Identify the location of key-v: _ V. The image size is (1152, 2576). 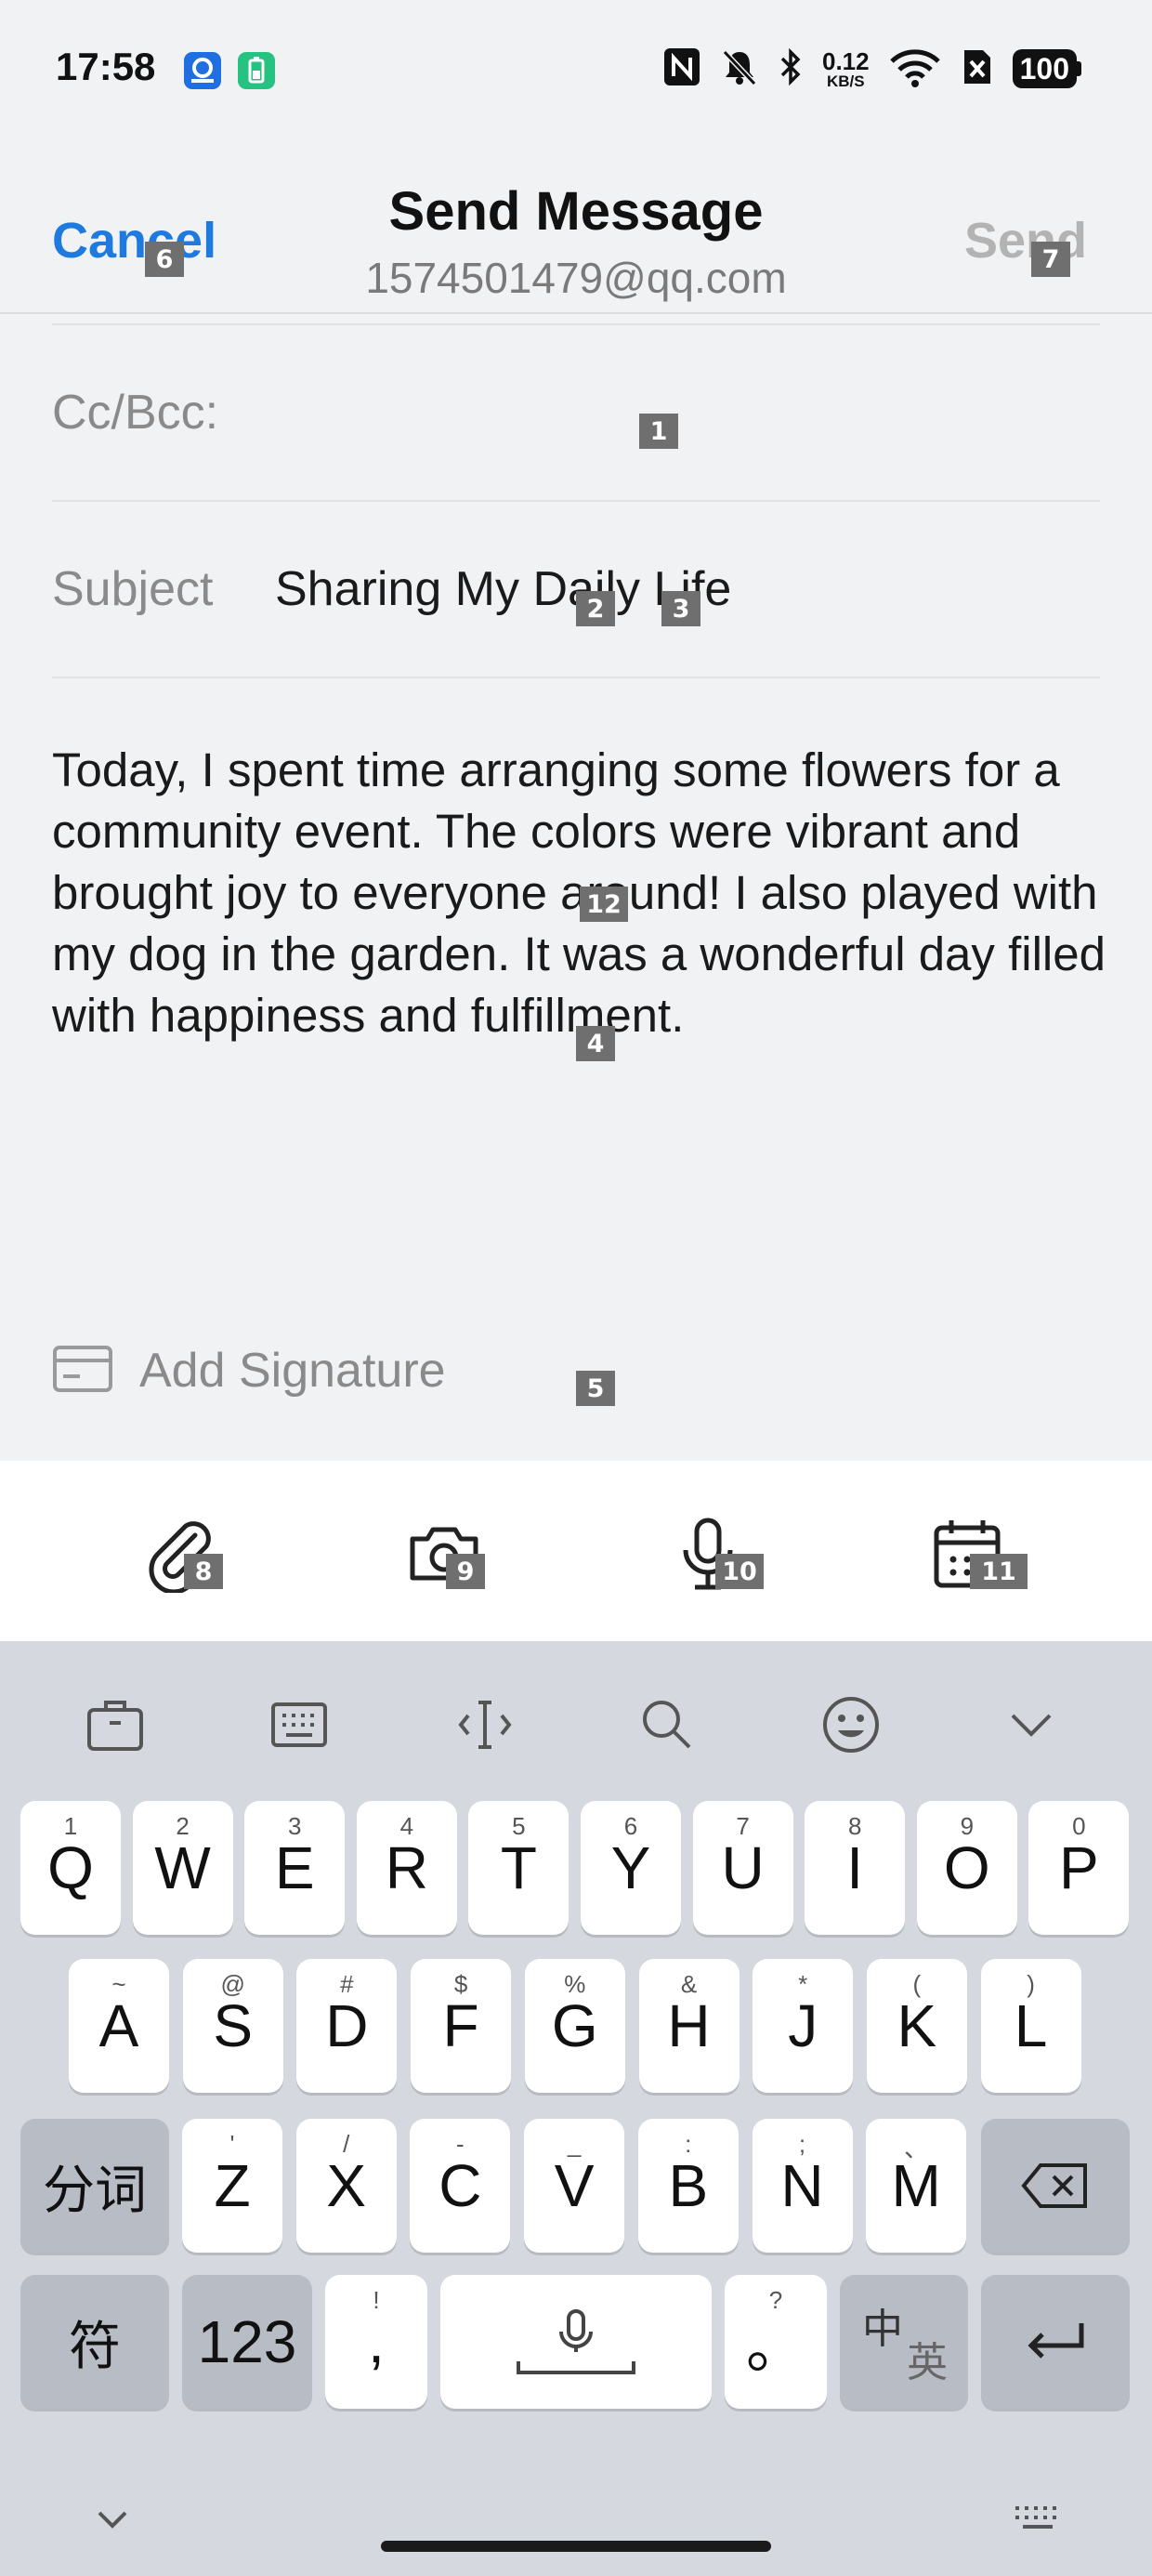
(574, 2186).